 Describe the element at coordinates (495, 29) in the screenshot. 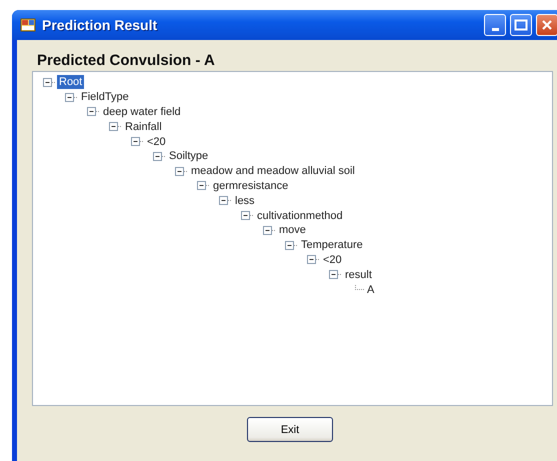

I see `minimize-icon` at that location.